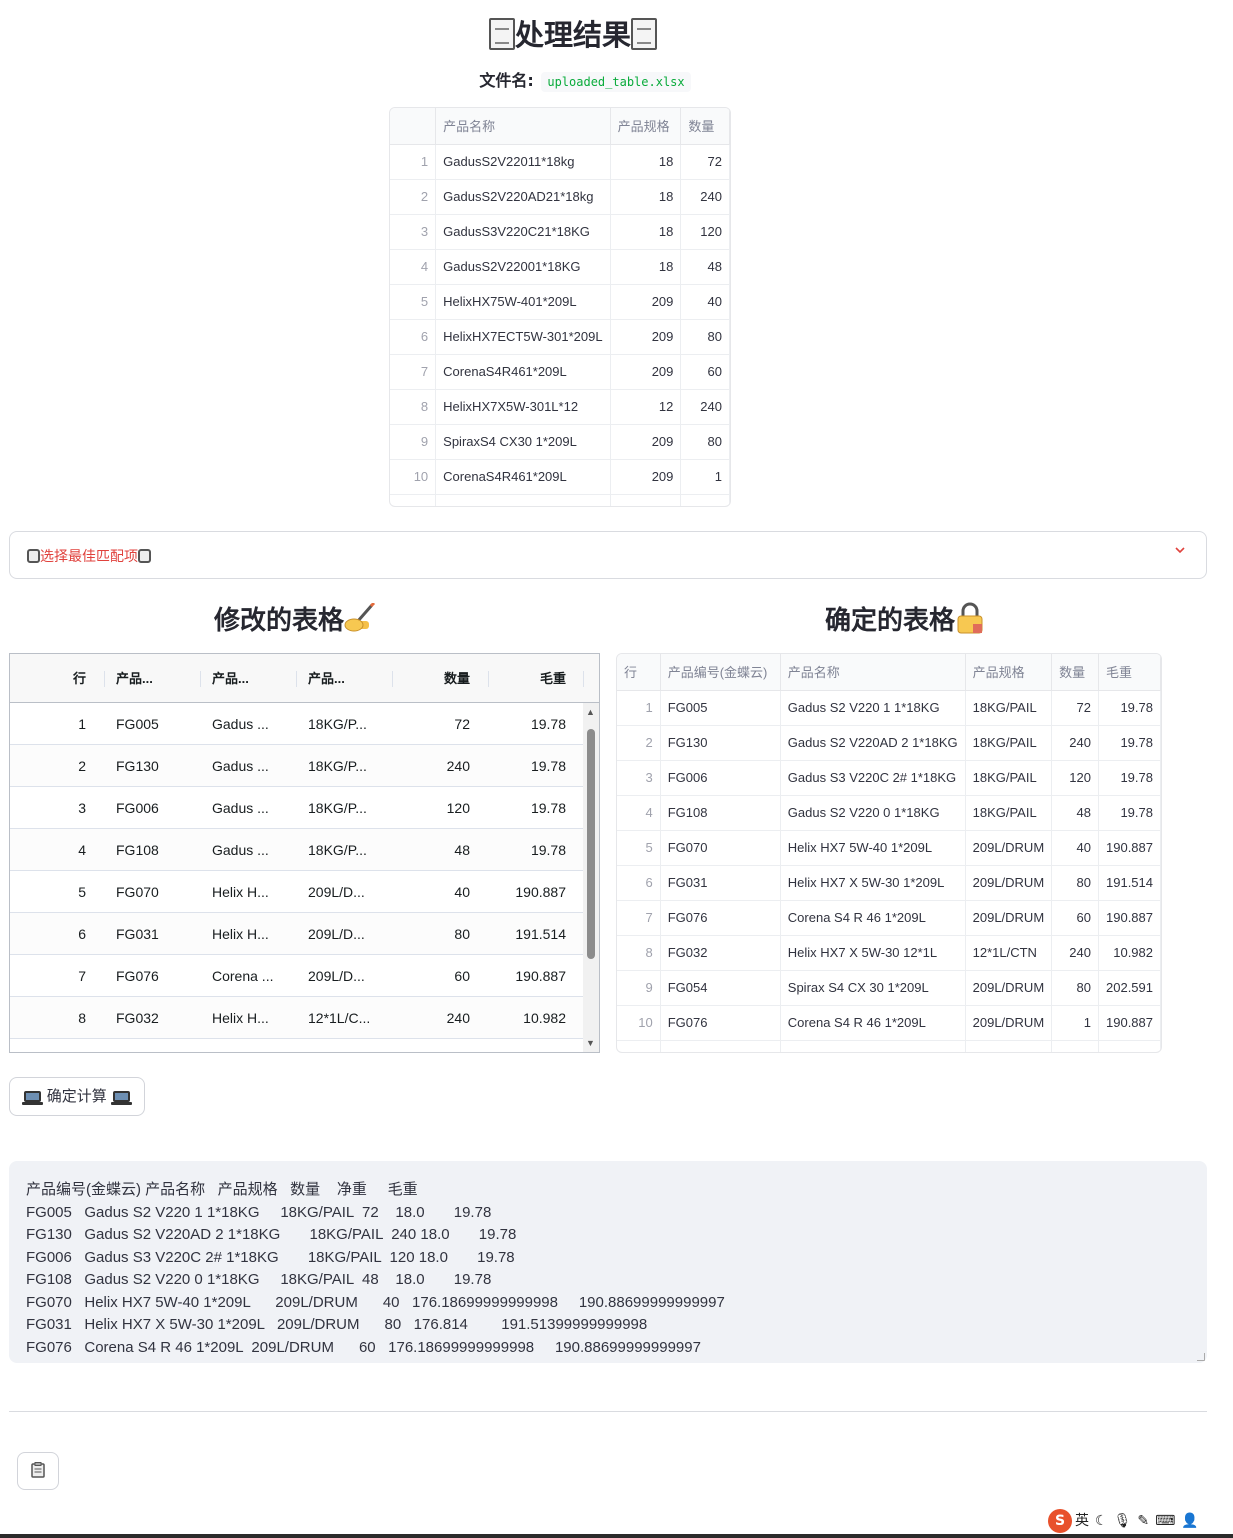 Image resolution: width=1233 pixels, height=1538 pixels. I want to click on uploaded-cell: SpiraxS4 CX30 1*209L, so click(523, 442).